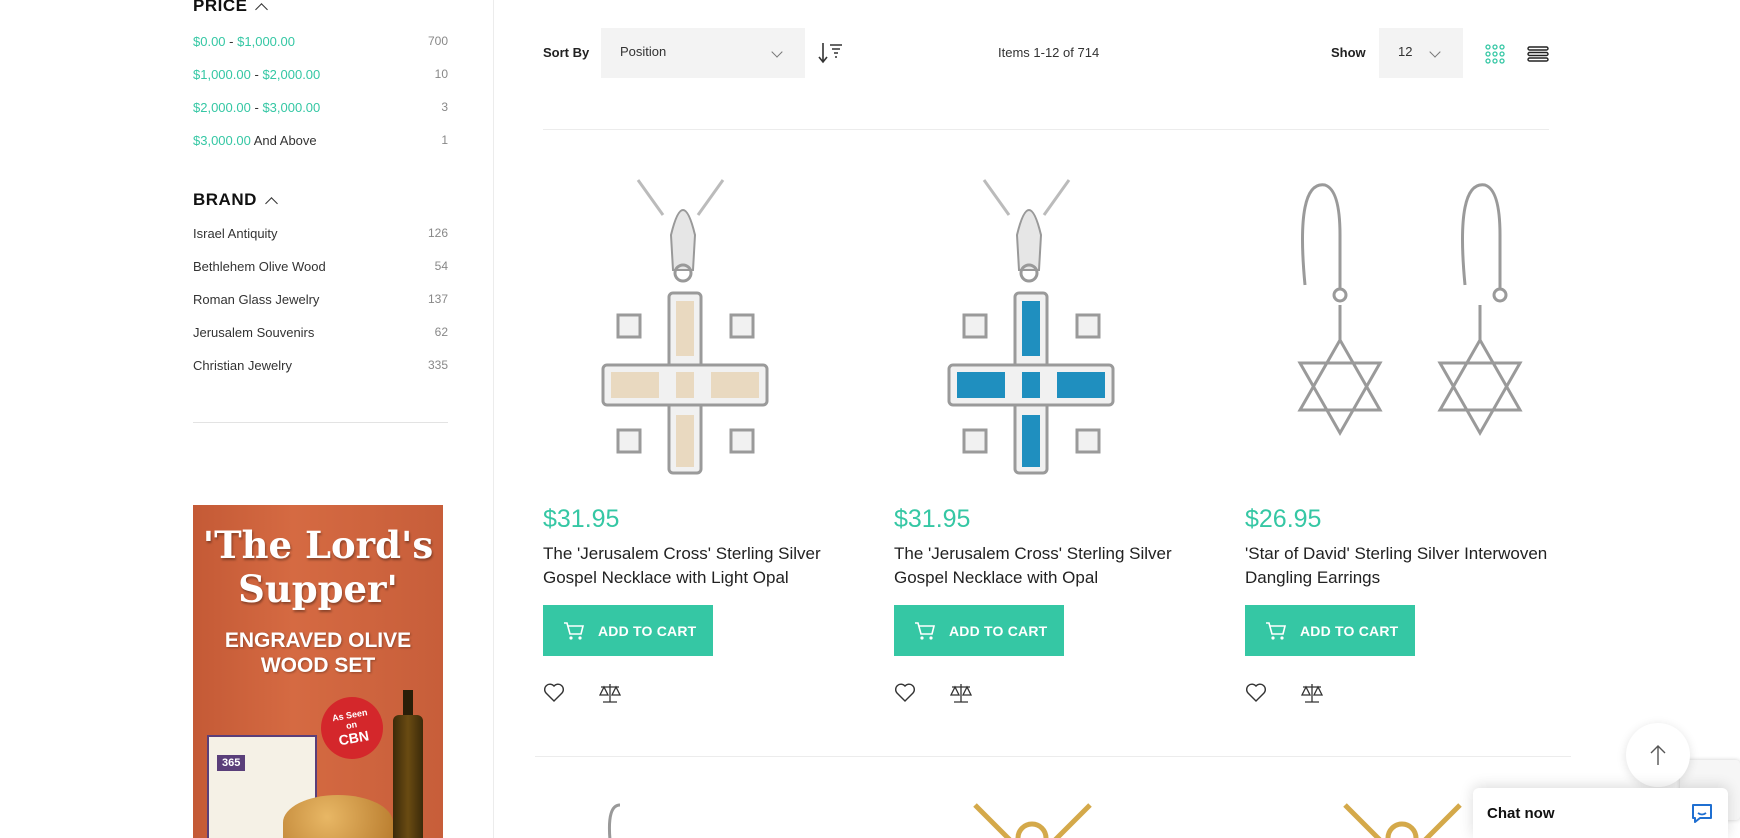 Image resolution: width=1740 pixels, height=838 pixels. Describe the element at coordinates (1538, 54) in the screenshot. I see `list-view-icon` at that location.